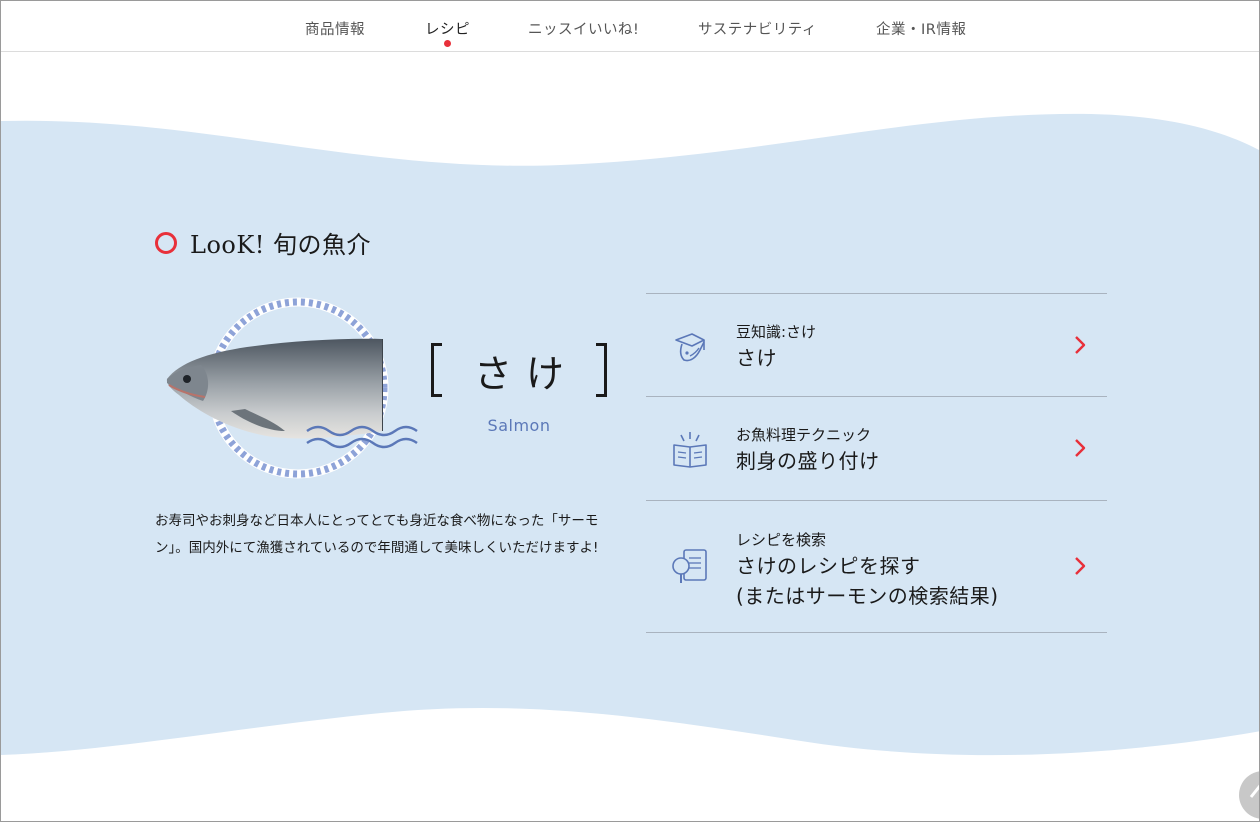 The height and width of the screenshot is (822, 1260). Describe the element at coordinates (690, 347) in the screenshot. I see `fish-knowledge-icon` at that location.